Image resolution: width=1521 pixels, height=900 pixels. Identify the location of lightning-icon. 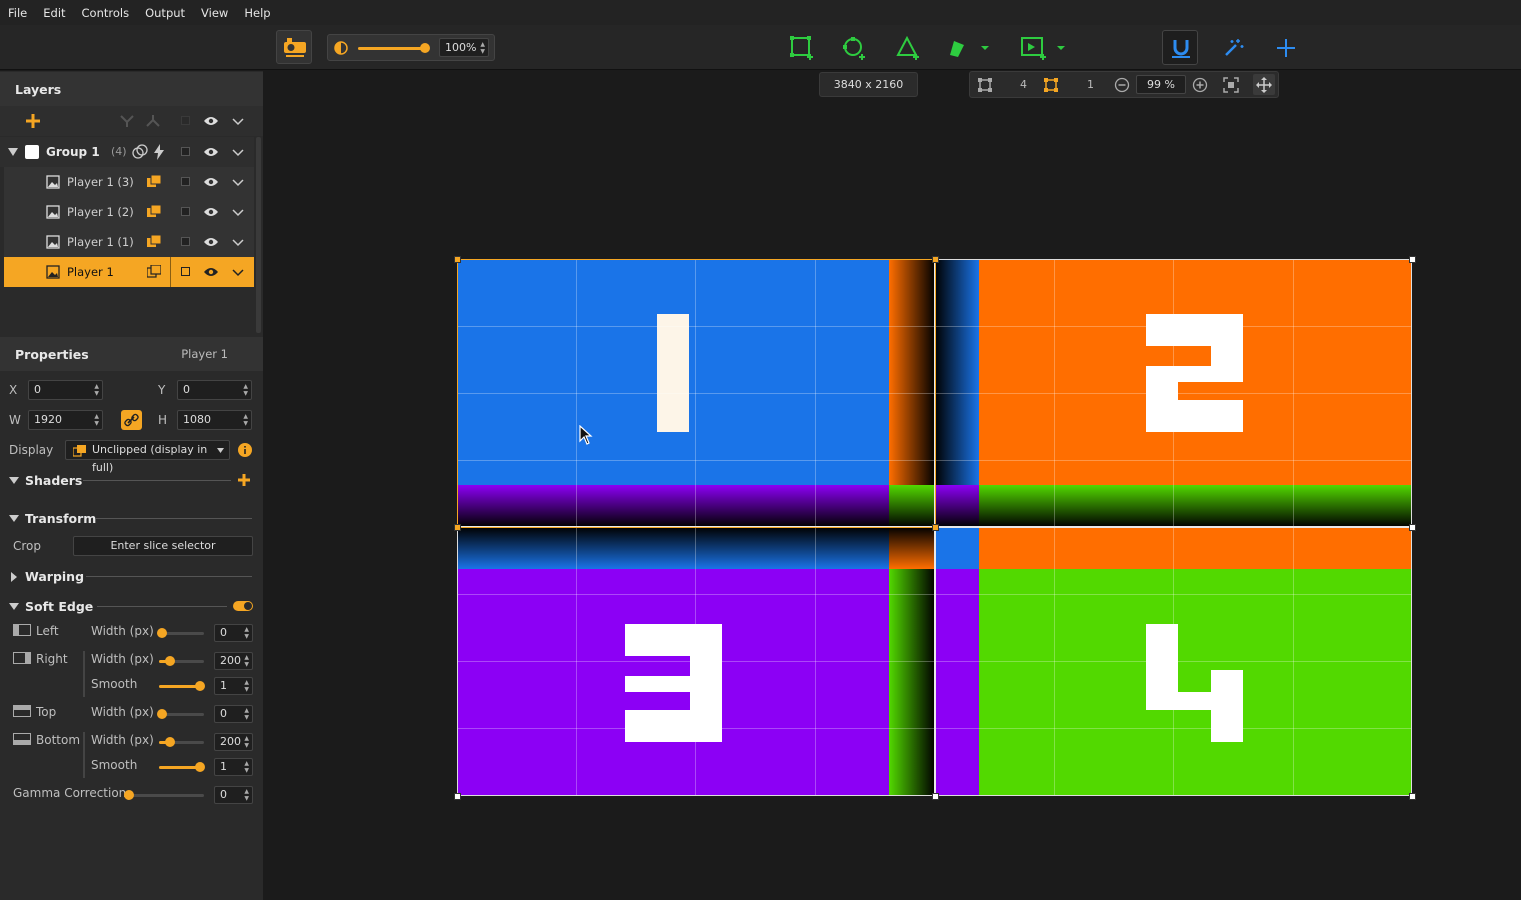
(159, 152).